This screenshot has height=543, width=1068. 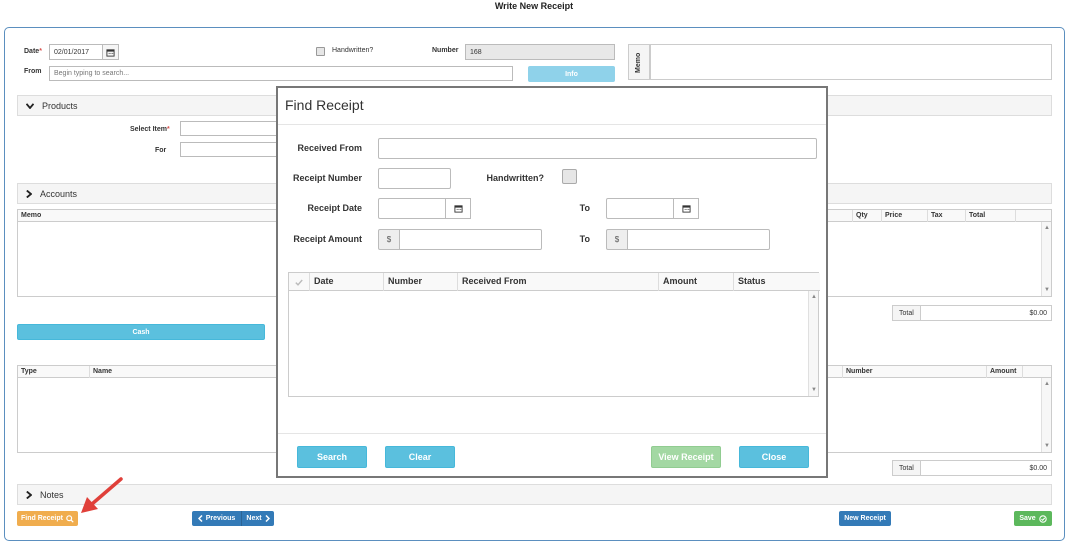 I want to click on previous-button: Previous, so click(x=216, y=518).